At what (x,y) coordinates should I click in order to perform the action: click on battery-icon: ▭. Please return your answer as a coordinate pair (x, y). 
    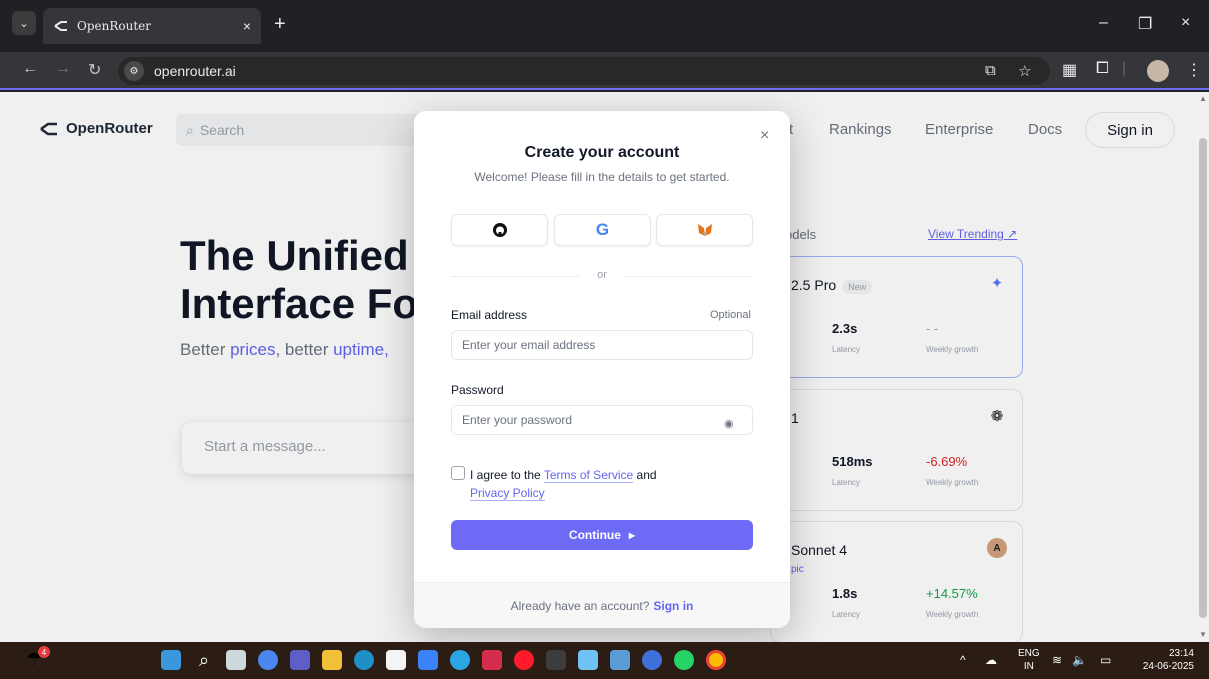
    Looking at the image, I should click on (1105, 660).